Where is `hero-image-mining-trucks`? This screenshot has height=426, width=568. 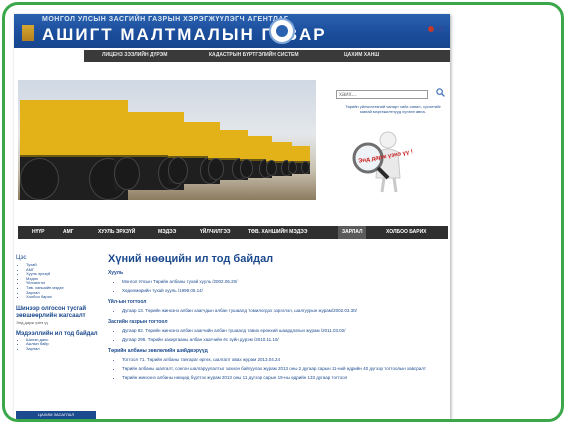
hero-image-mining-trucks is located at coordinates (167, 140).